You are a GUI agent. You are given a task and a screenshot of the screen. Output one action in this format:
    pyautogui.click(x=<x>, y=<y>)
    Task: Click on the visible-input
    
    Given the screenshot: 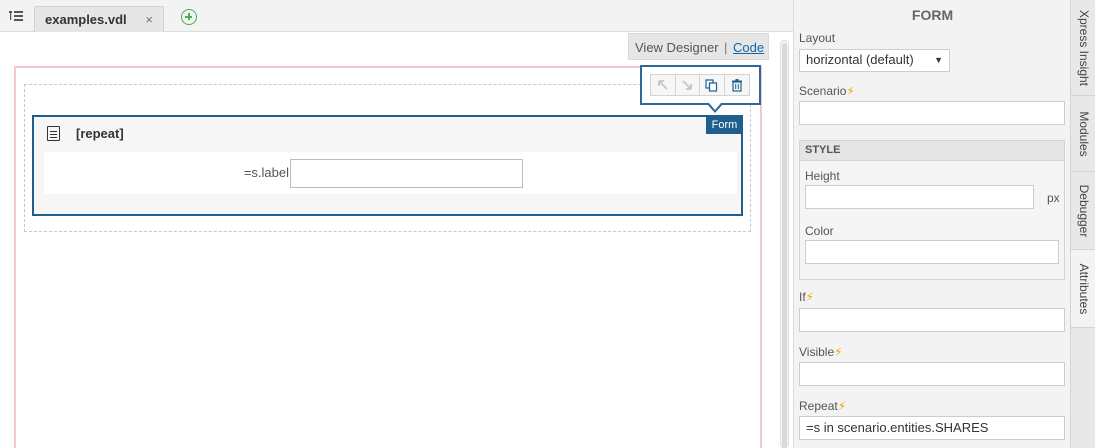 What is the action you would take?
    pyautogui.click(x=932, y=374)
    